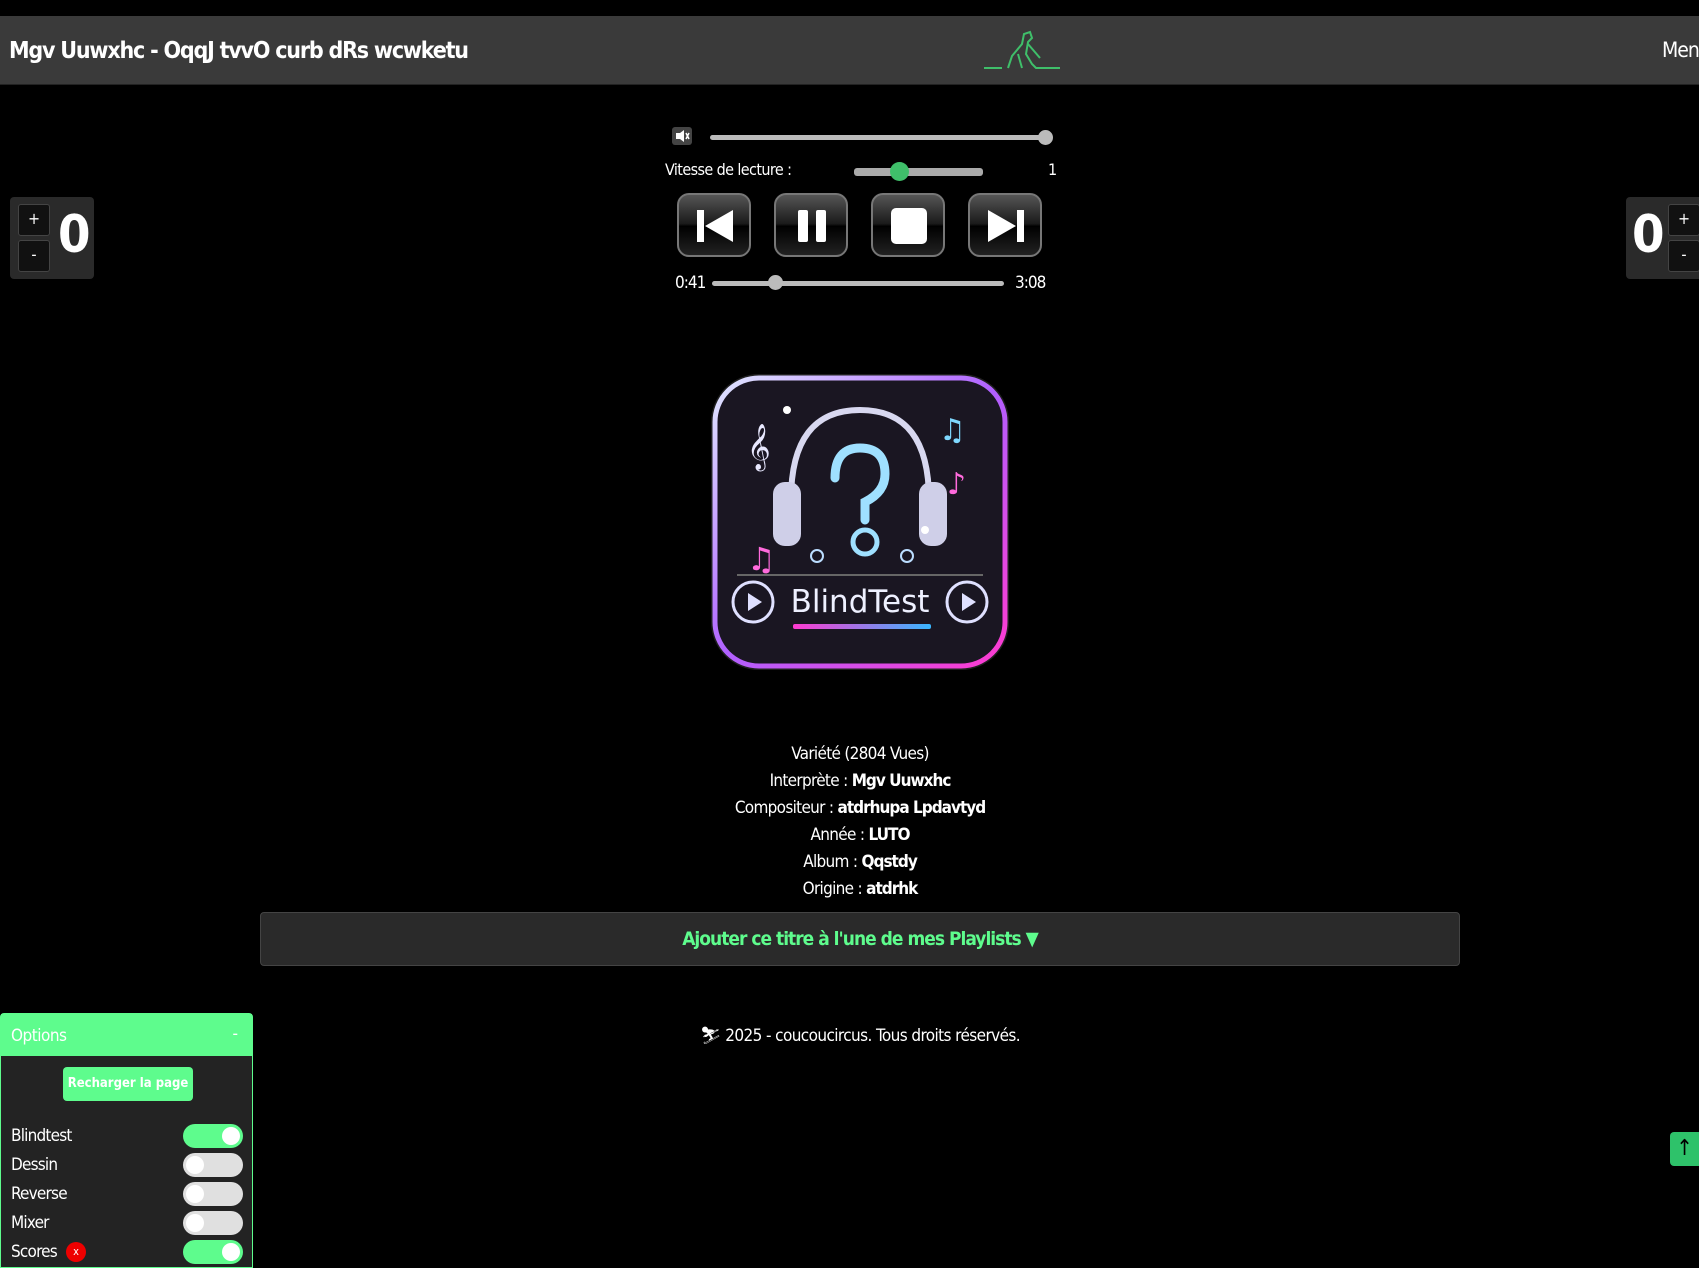 The width and height of the screenshot is (1699, 1268). Describe the element at coordinates (213, 1136) in the screenshot. I see `blindtest-toggle` at that location.